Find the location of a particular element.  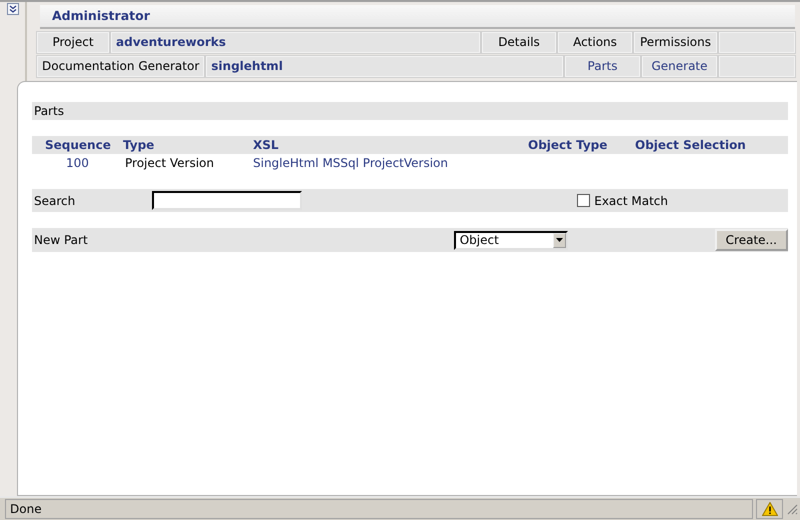

table-cell-text: 100 is located at coordinates (77, 163).